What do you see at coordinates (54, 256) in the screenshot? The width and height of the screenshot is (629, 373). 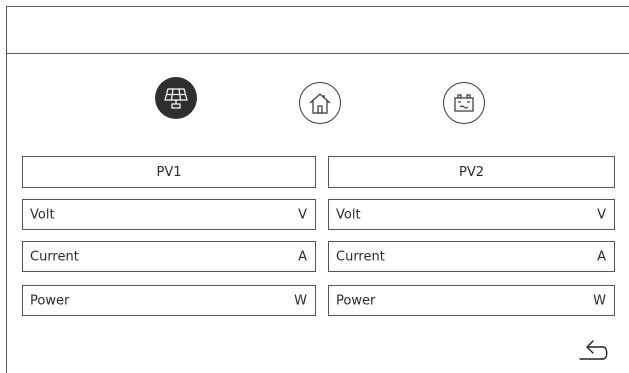 I see `pv1-current-label: Current` at bounding box center [54, 256].